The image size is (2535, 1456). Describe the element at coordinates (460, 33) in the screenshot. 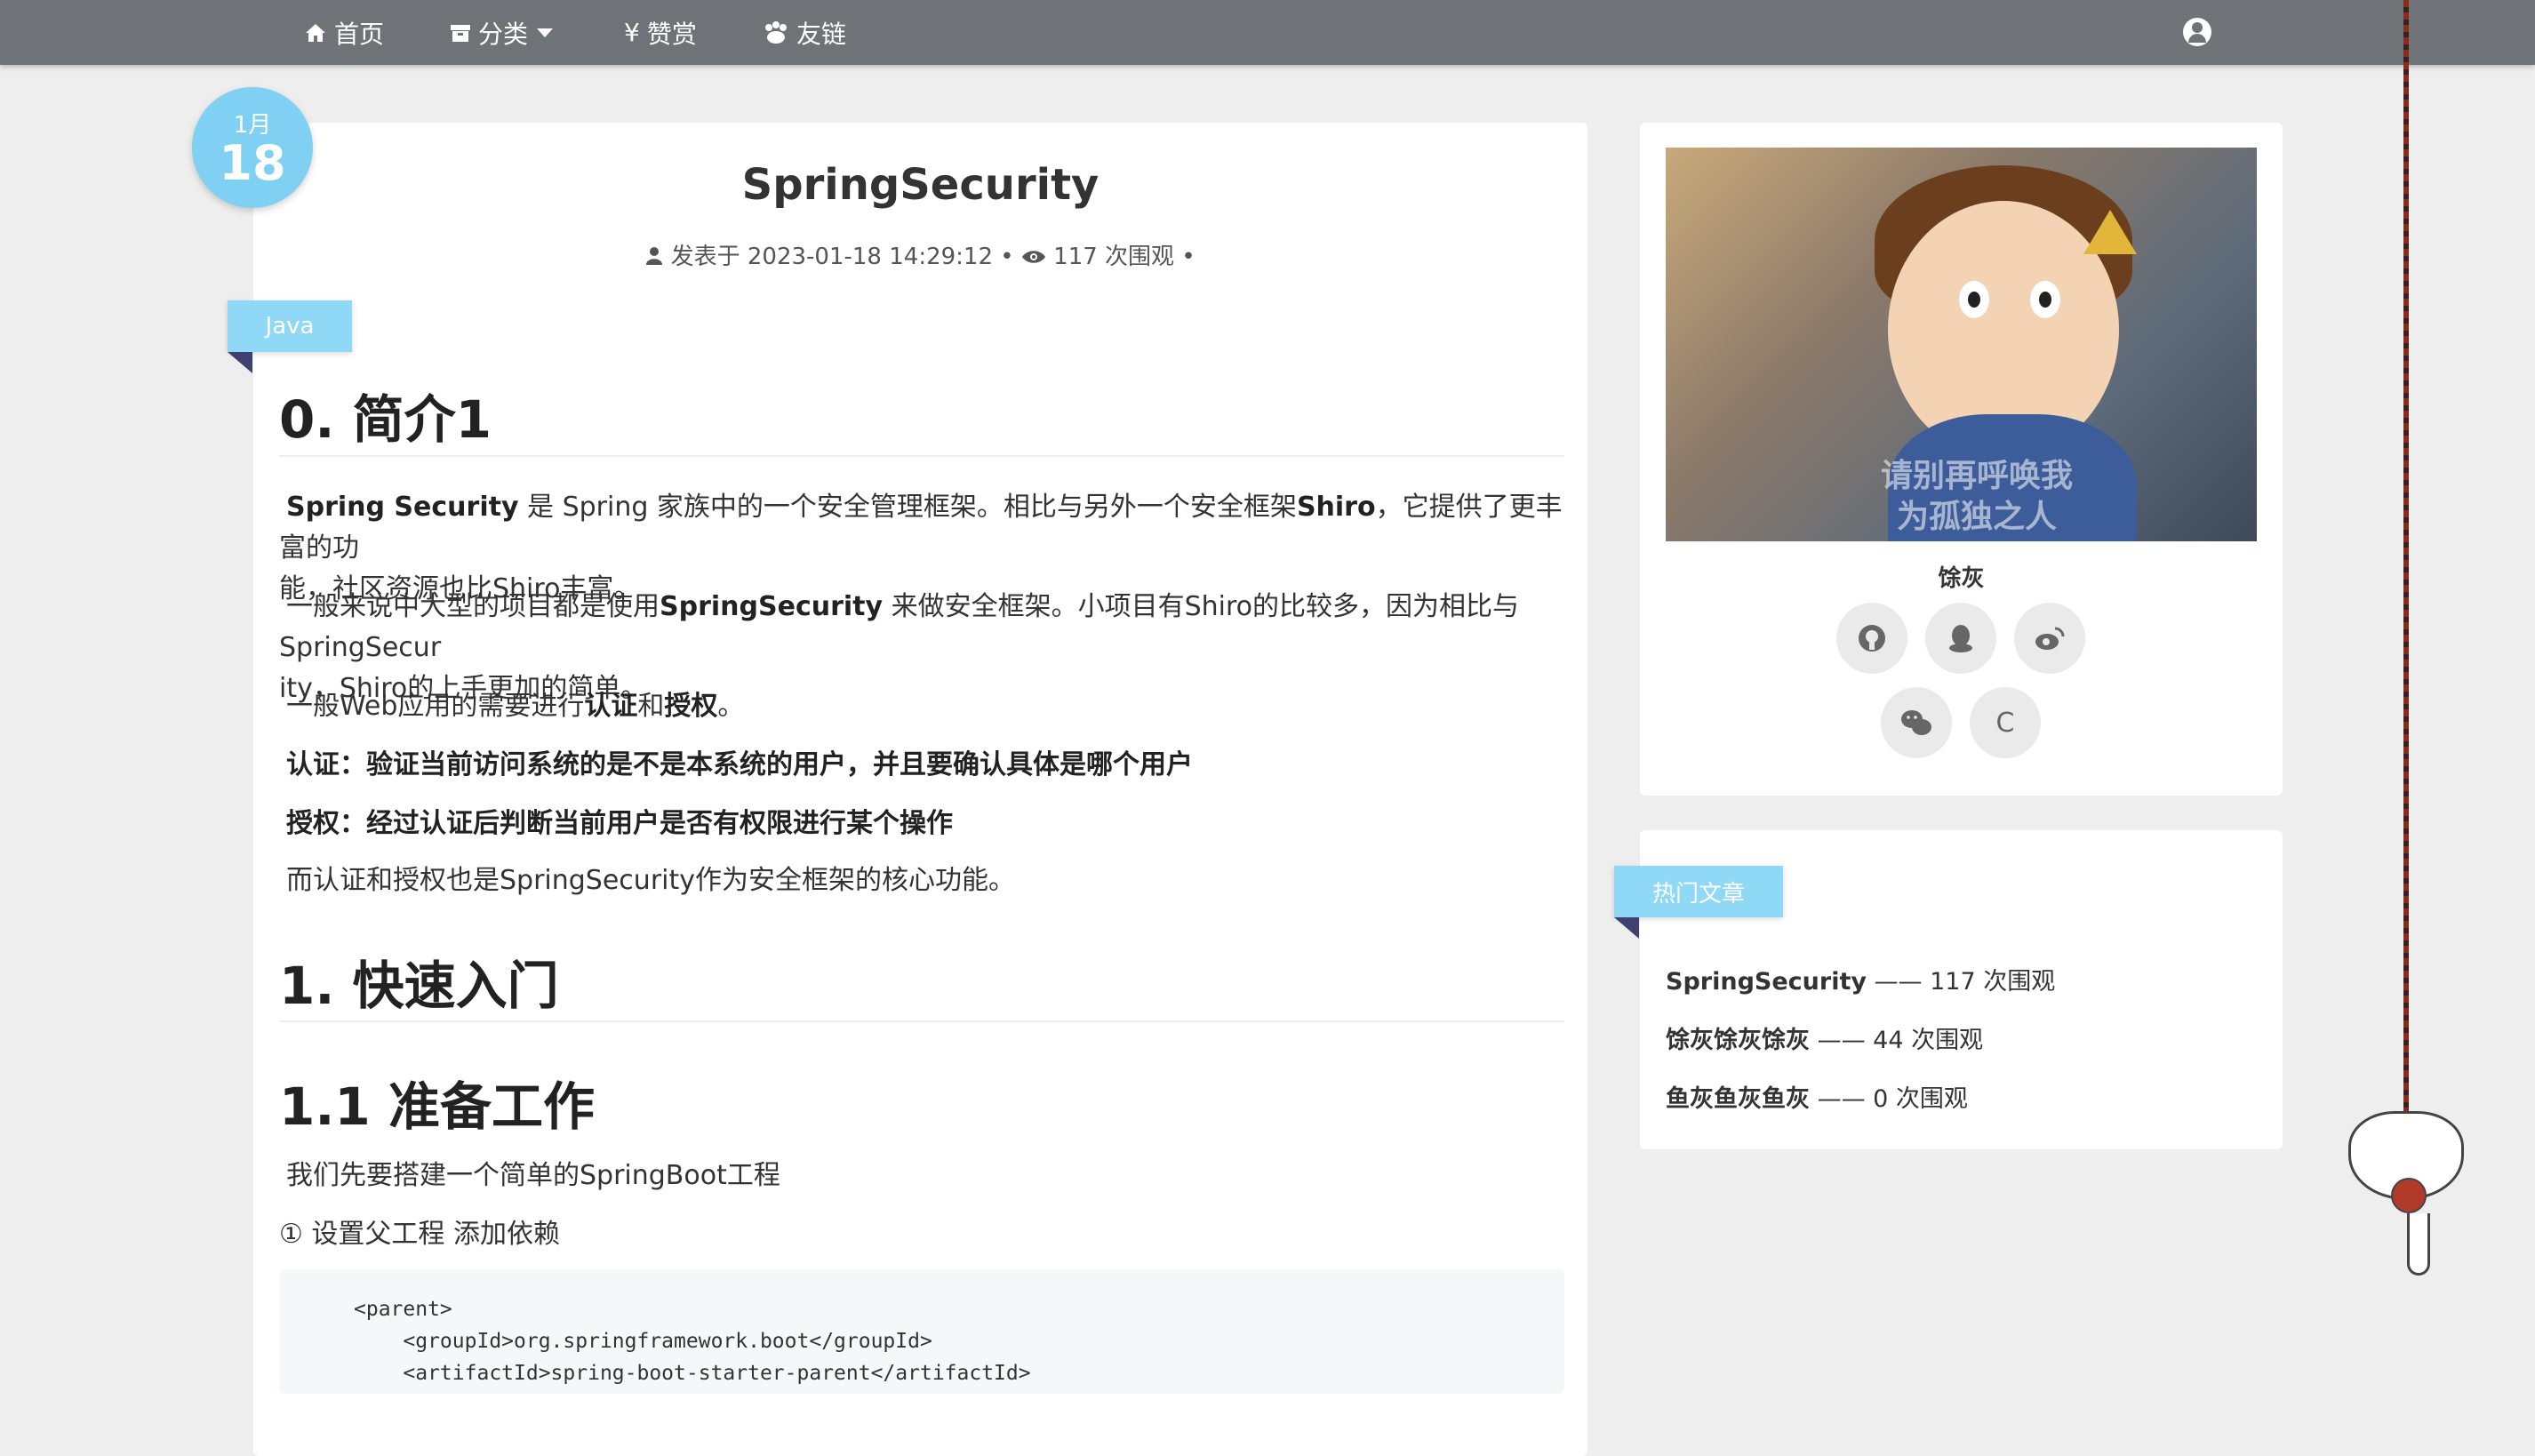

I see `archive-icon` at that location.